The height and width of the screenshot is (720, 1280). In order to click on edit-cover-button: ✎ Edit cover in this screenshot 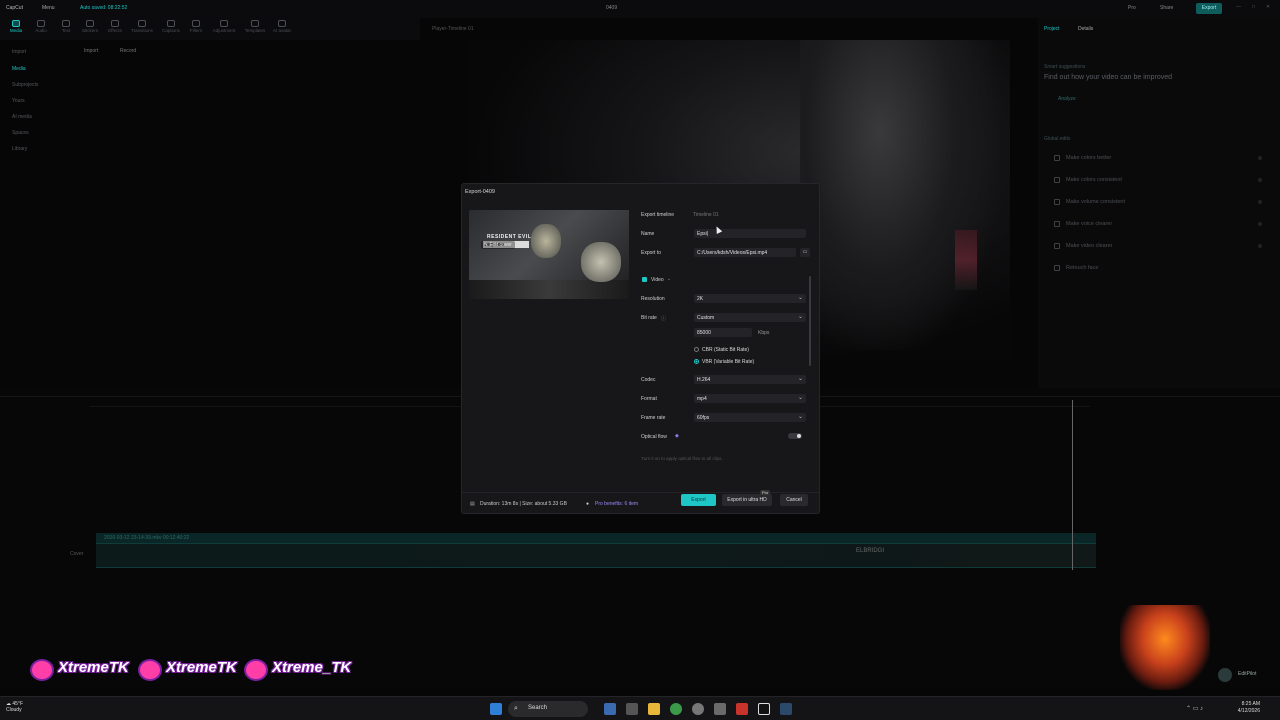, I will do `click(498, 245)`.